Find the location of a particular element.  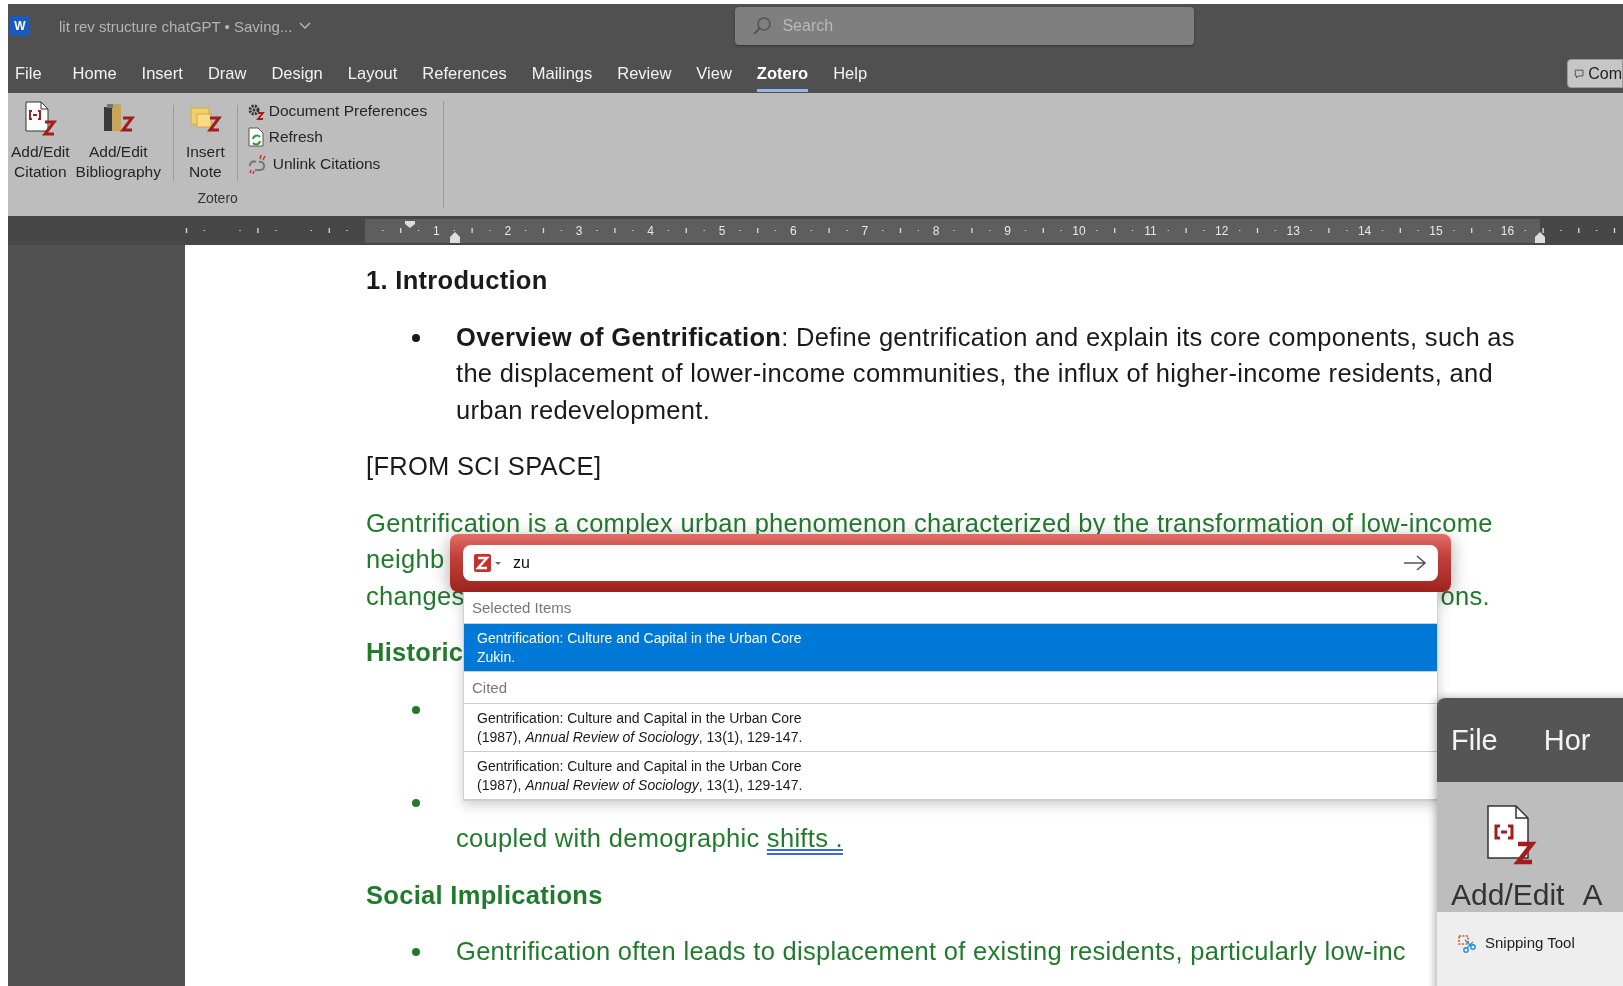

search-icon is located at coordinates (762, 26).